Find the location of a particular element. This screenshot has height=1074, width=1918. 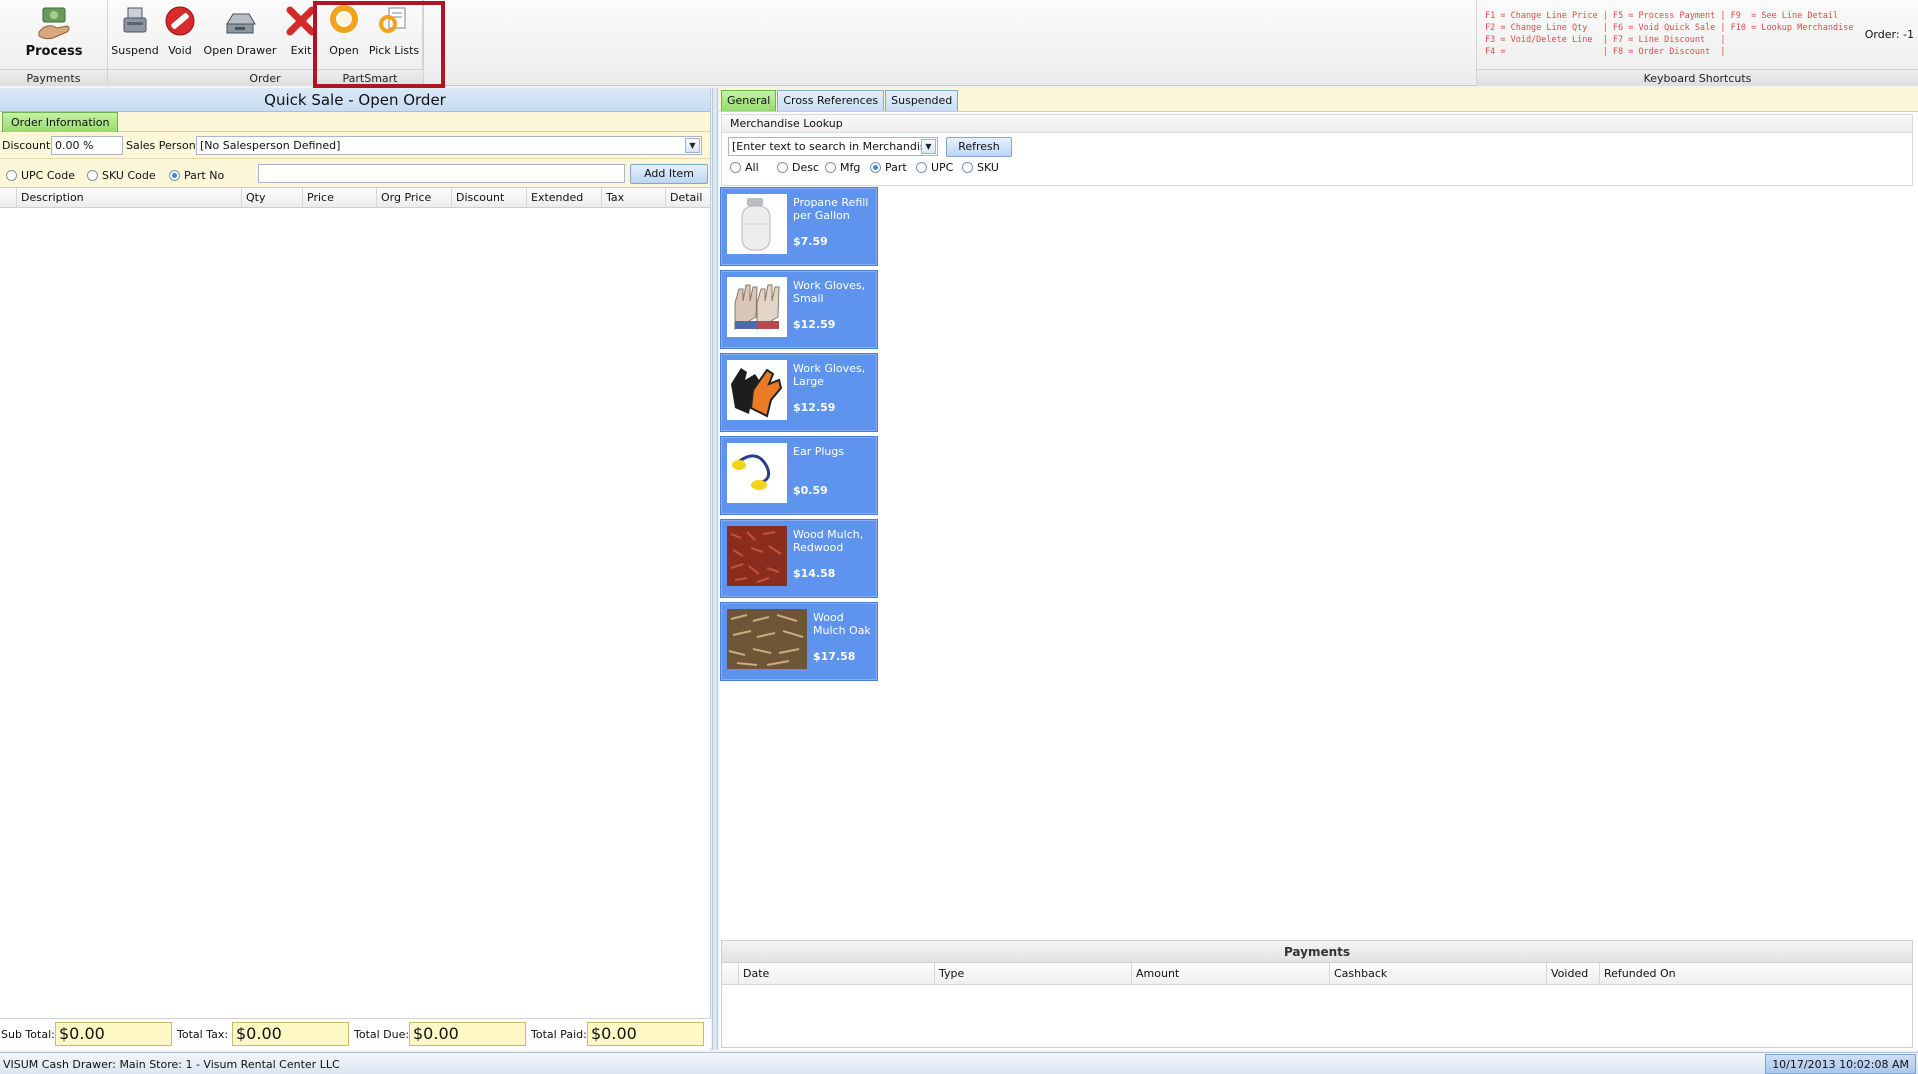

discount-field: 0.00 % is located at coordinates (87, 145).